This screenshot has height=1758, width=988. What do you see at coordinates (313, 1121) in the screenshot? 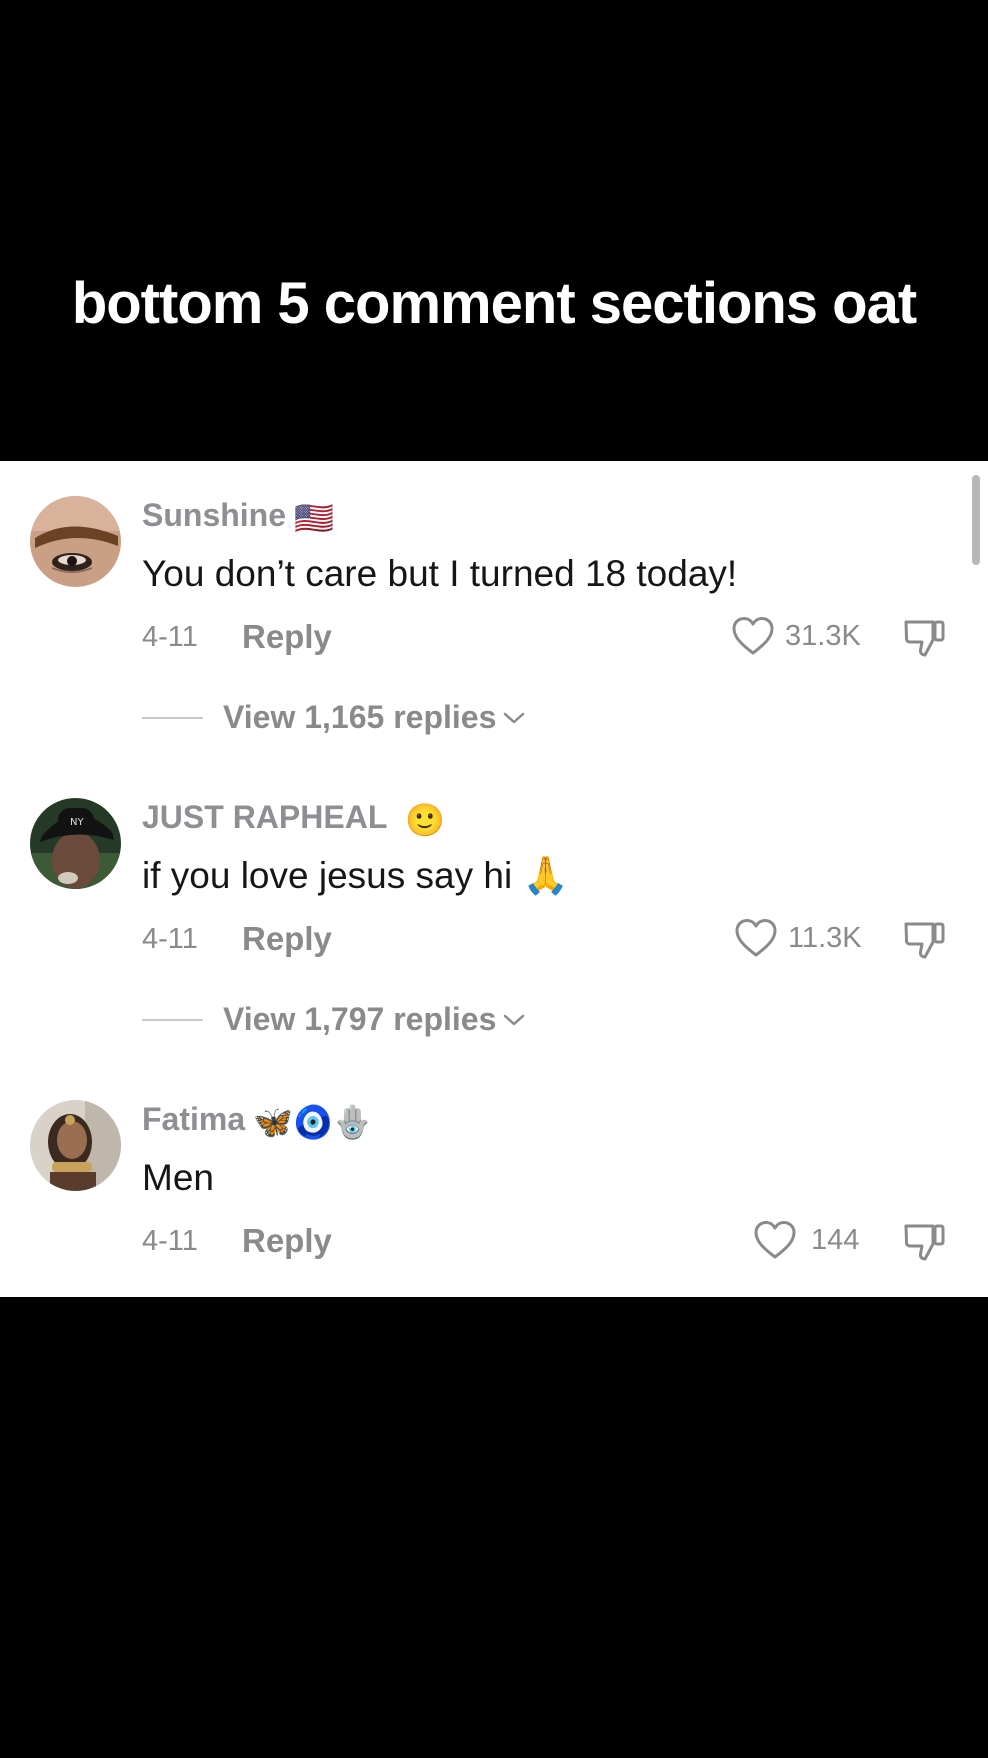
I see `butterfly-eye-hamsa-icon: 🦋🧿🪬` at bounding box center [313, 1121].